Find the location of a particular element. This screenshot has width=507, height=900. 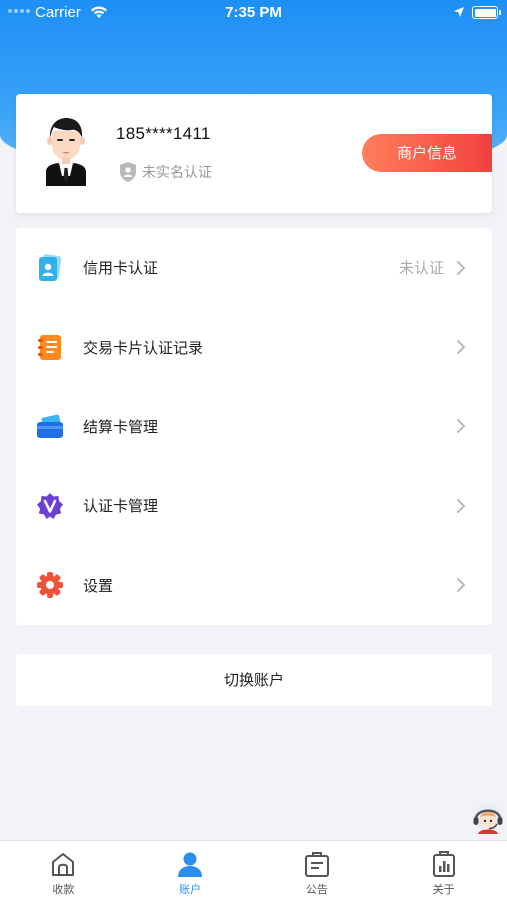

status-bar: Carrier 7:35 PM is located at coordinates (253, 14).